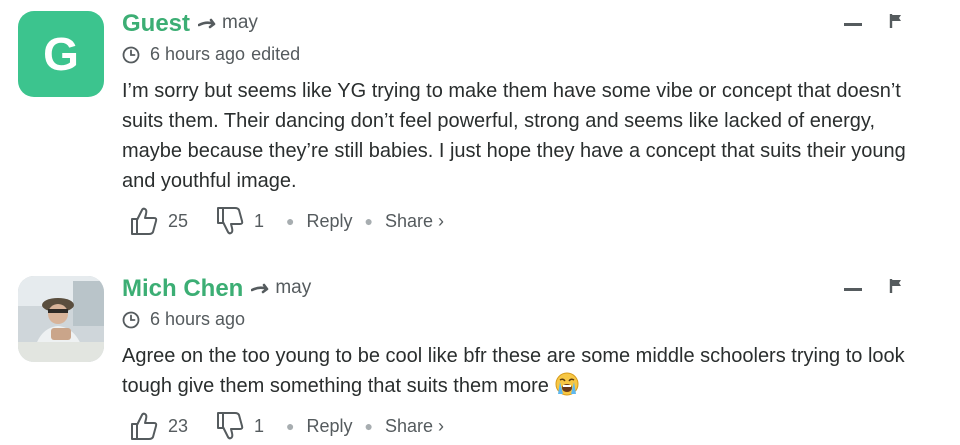  What do you see at coordinates (156, 24) in the screenshot?
I see `author-name: Guest` at bounding box center [156, 24].